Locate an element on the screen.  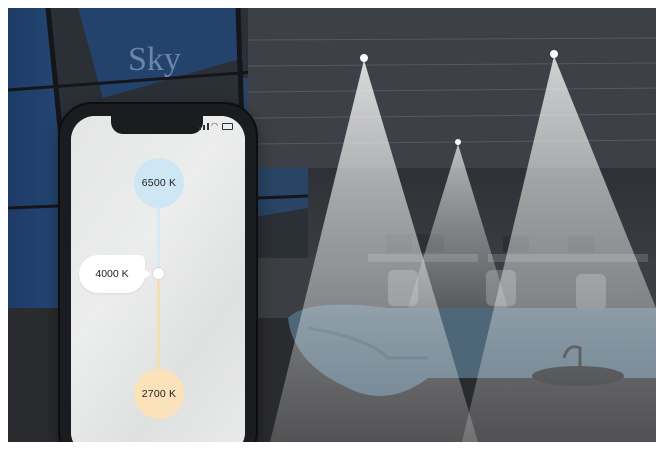
wifi-icon: ◠ is located at coordinates (214, 125).